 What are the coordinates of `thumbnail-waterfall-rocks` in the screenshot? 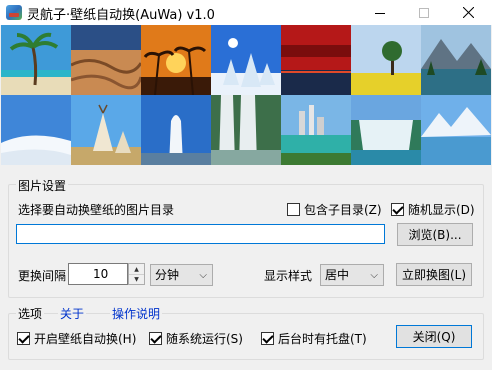 It's located at (246, 130).